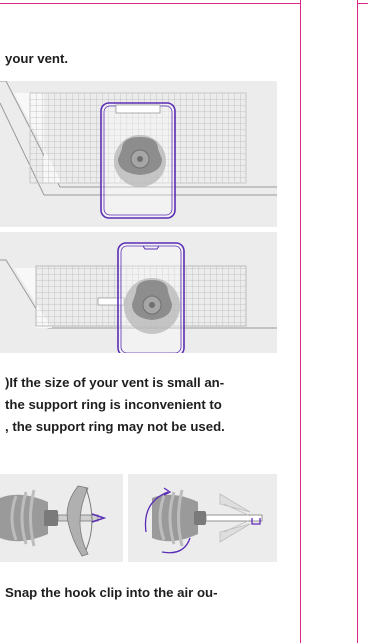 This screenshot has height=643, width=368. What do you see at coordinates (111, 592) in the screenshot?
I see `step-next-text: Snap the hook clip into the air ou-` at bounding box center [111, 592].